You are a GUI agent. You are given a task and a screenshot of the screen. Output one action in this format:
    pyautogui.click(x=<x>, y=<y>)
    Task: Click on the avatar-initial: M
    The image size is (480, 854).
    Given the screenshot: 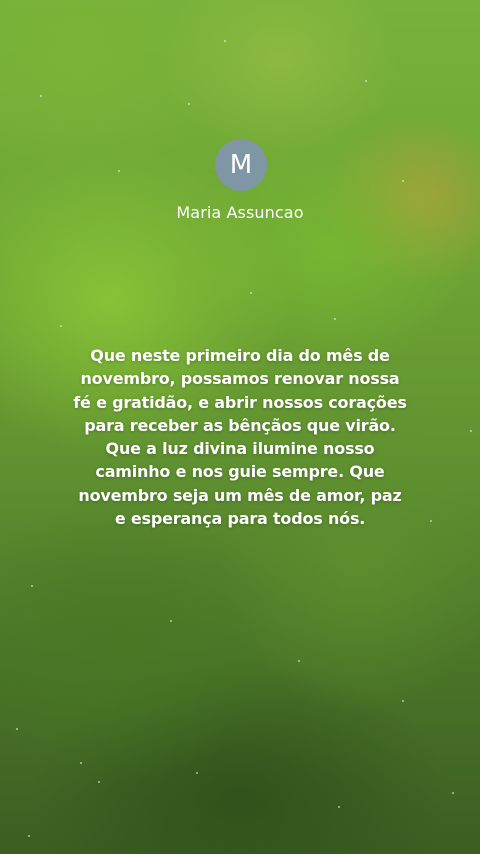 What is the action you would take?
    pyautogui.click(x=241, y=165)
    